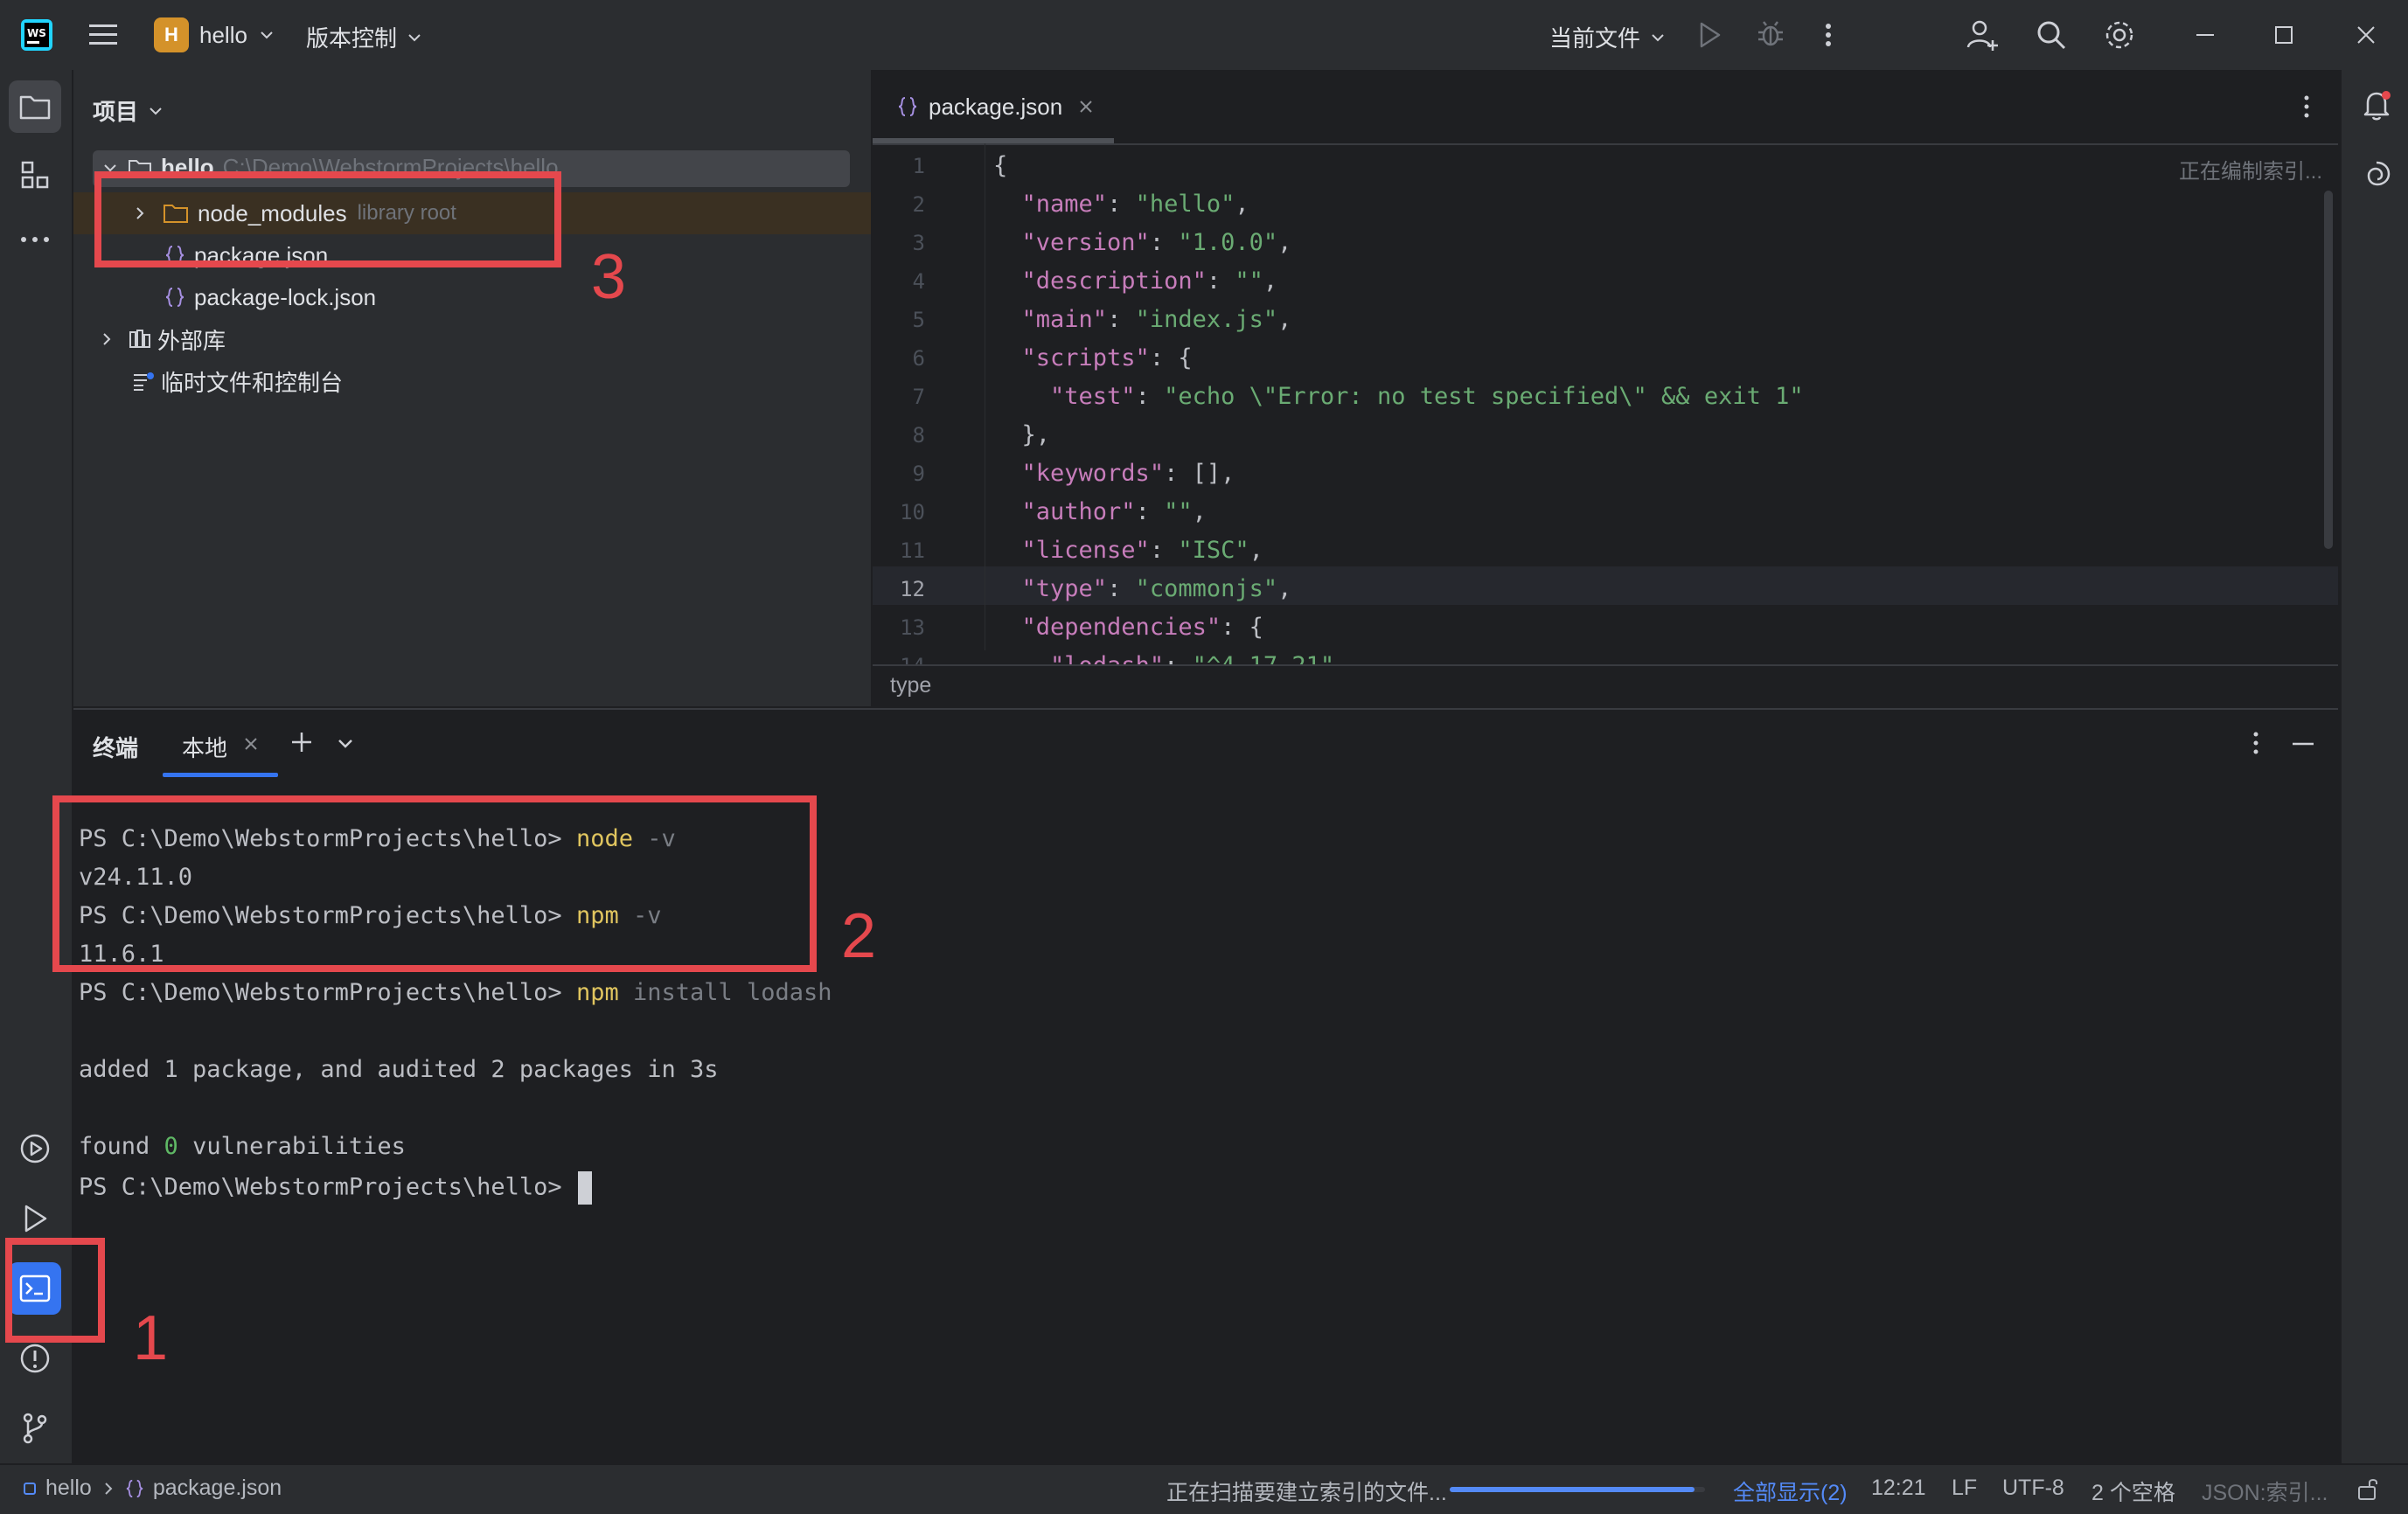 This screenshot has width=2408, height=1514. Describe the element at coordinates (302, 742) in the screenshot. I see `new-tab-plus-icon` at that location.